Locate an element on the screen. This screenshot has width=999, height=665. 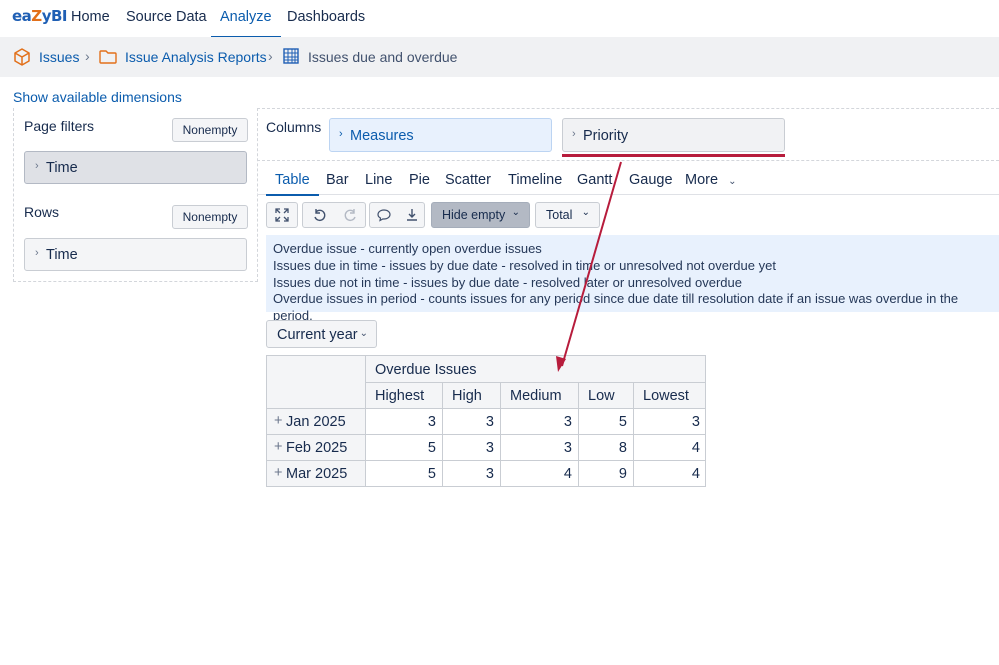
tab-table: Table is located at coordinates (292, 184).